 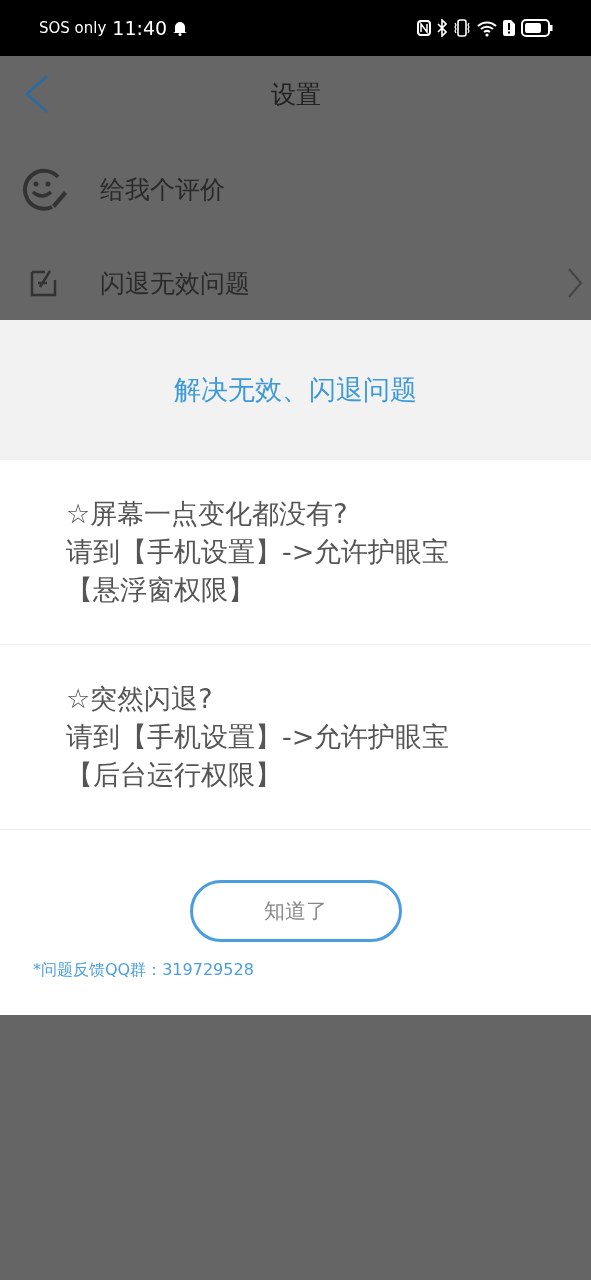 I want to click on battery-icon, so click(x=537, y=28).